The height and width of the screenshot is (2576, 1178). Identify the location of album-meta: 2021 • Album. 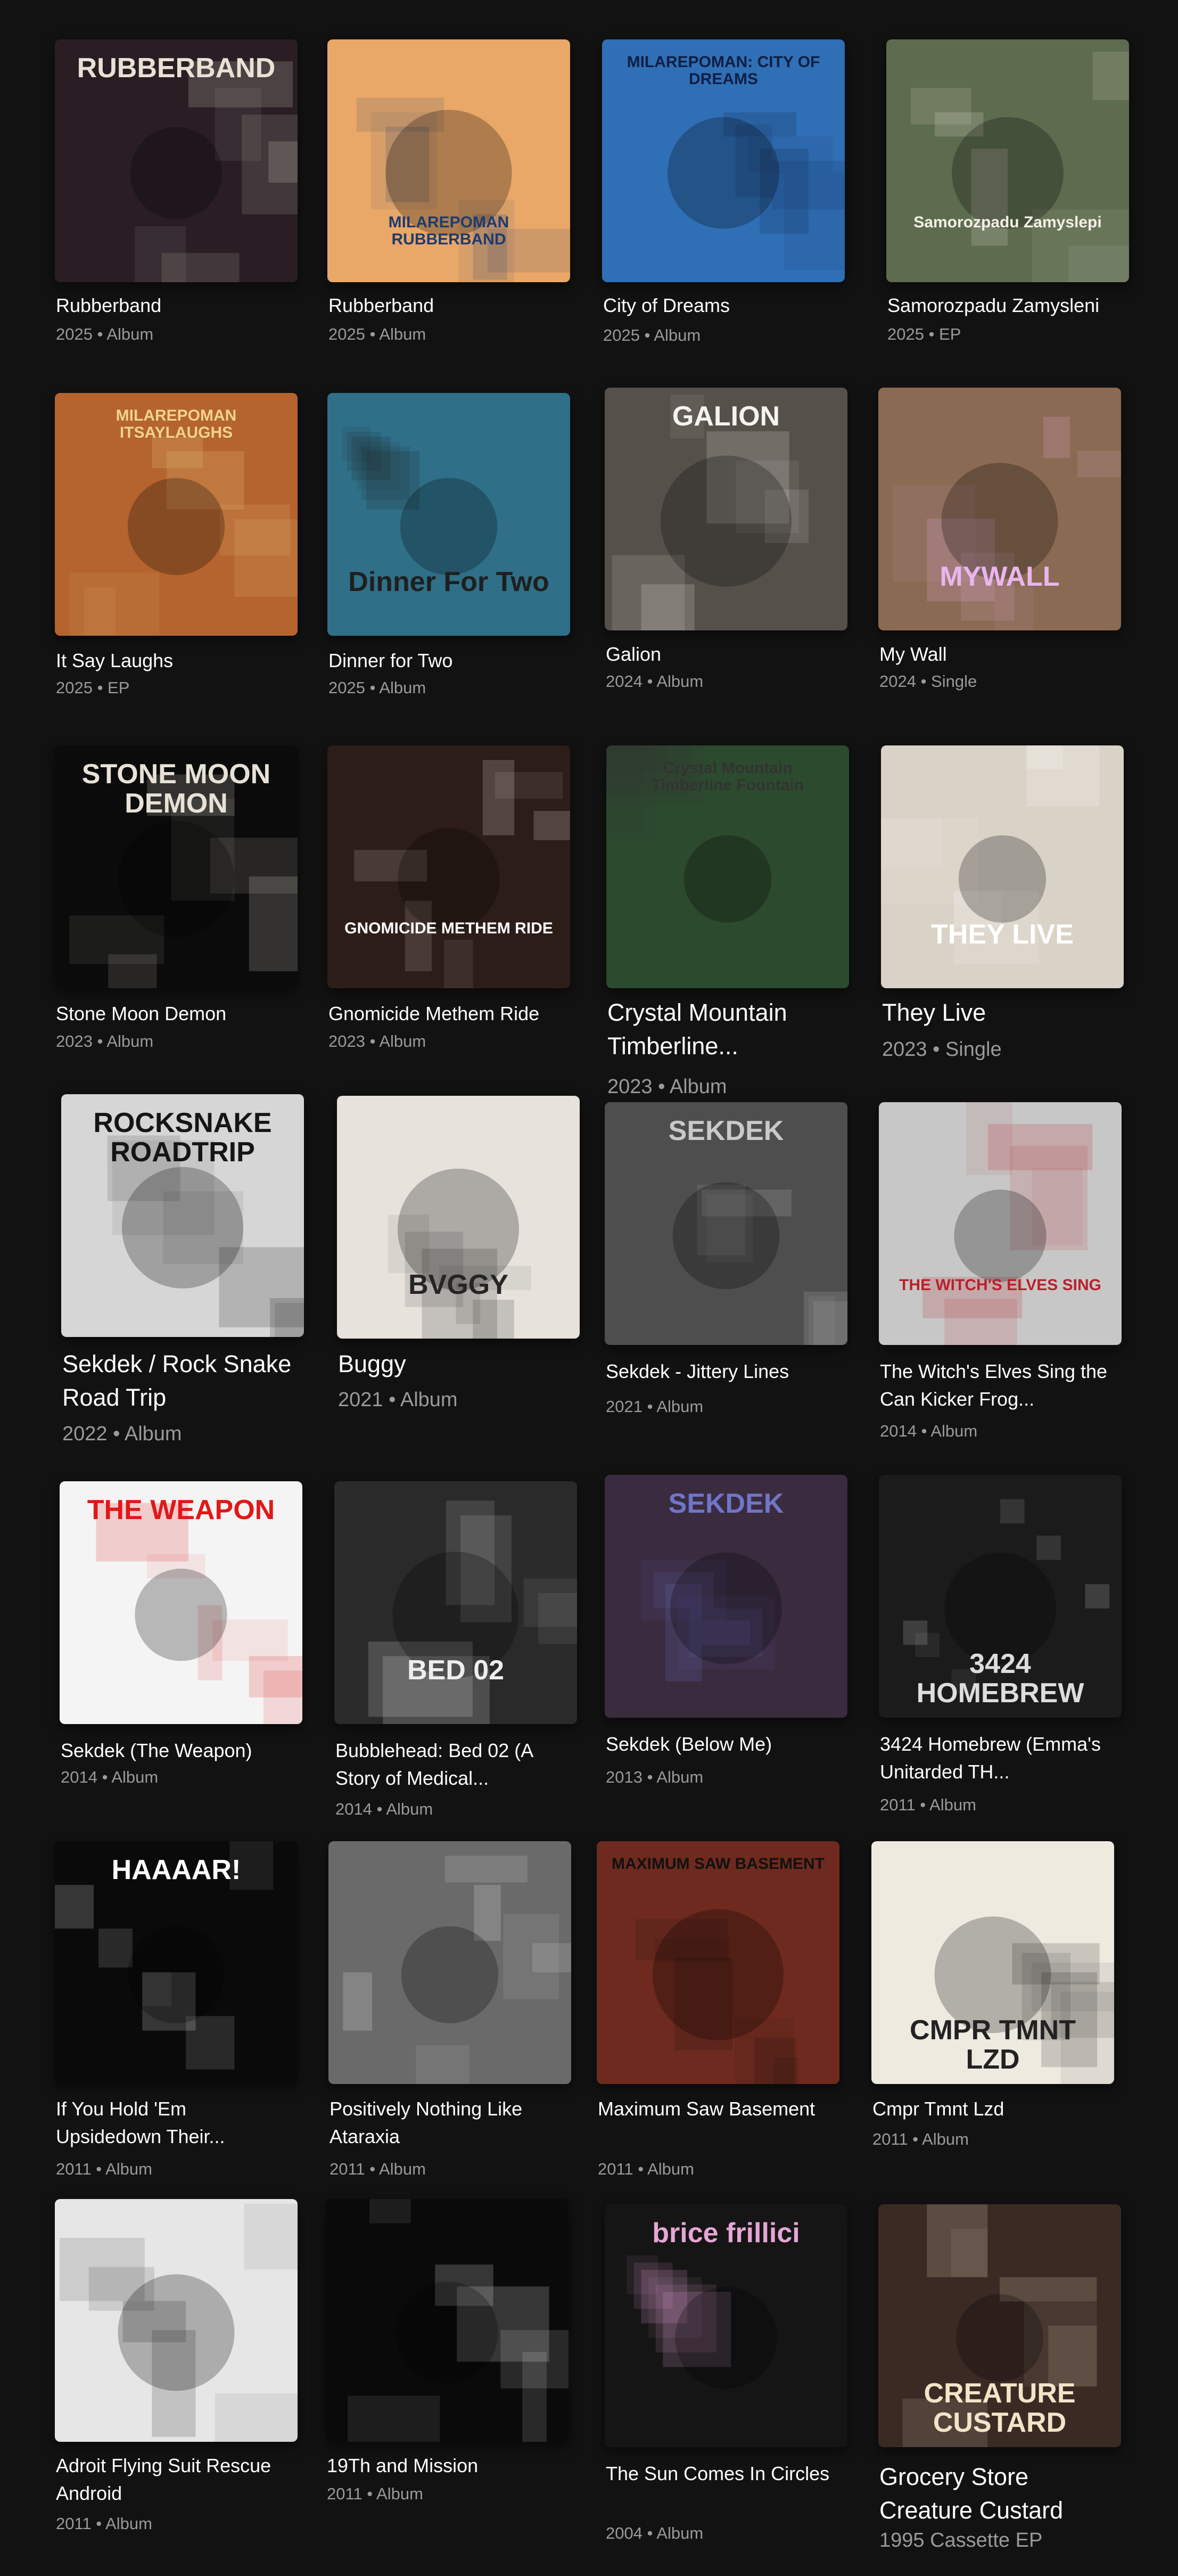
(398, 1400).